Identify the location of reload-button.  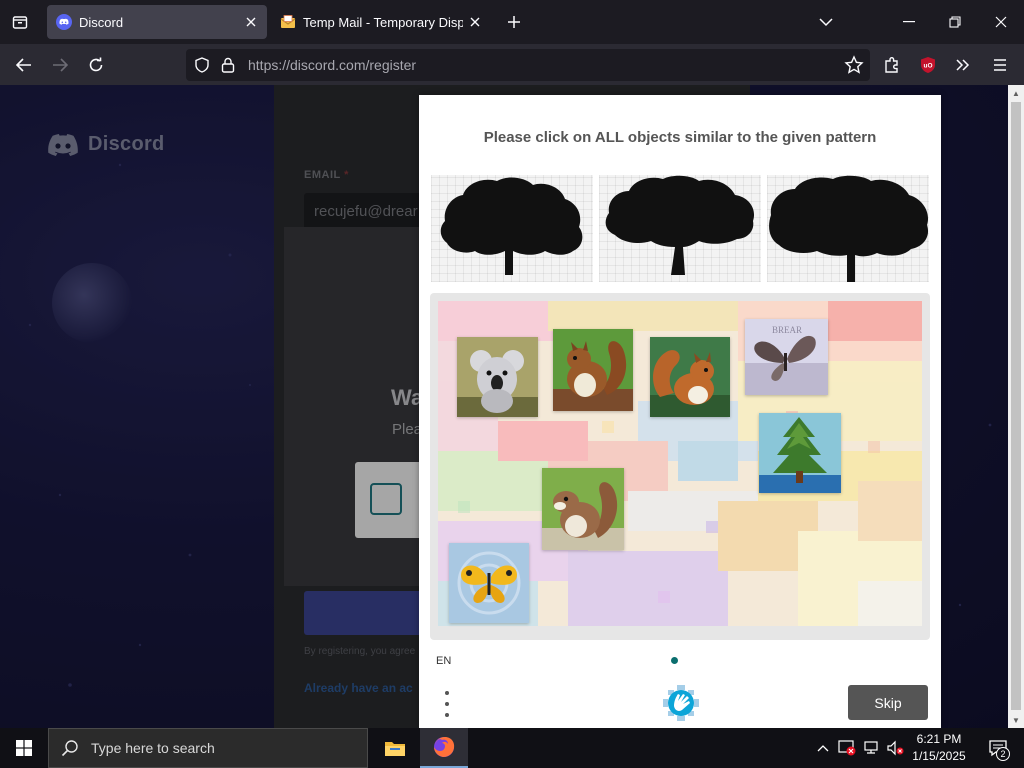
(96, 65).